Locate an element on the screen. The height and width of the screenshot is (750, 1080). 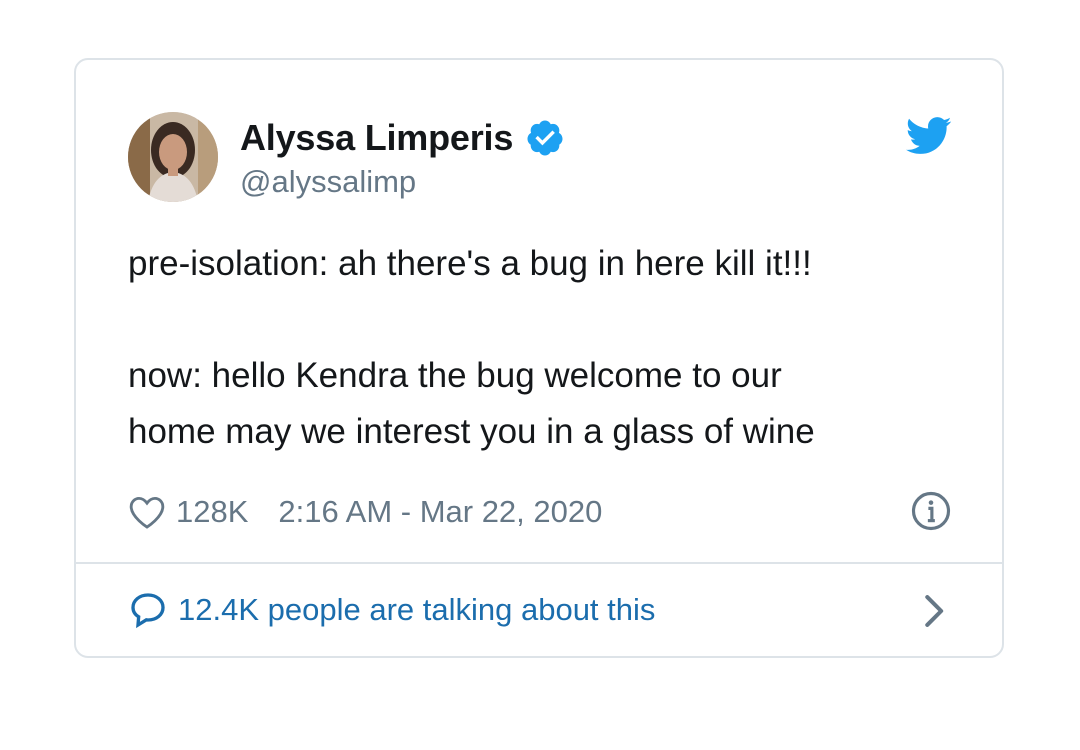
author-names: Alyssa Limperis @alyssalimp is located at coordinates (402, 158).